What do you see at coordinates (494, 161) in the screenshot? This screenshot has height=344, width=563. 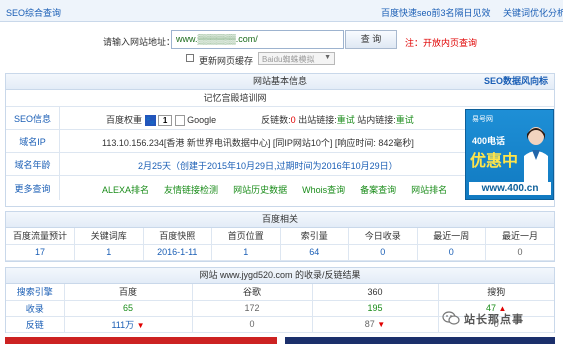 I see `ad-slogan: 优惠中` at bounding box center [494, 161].